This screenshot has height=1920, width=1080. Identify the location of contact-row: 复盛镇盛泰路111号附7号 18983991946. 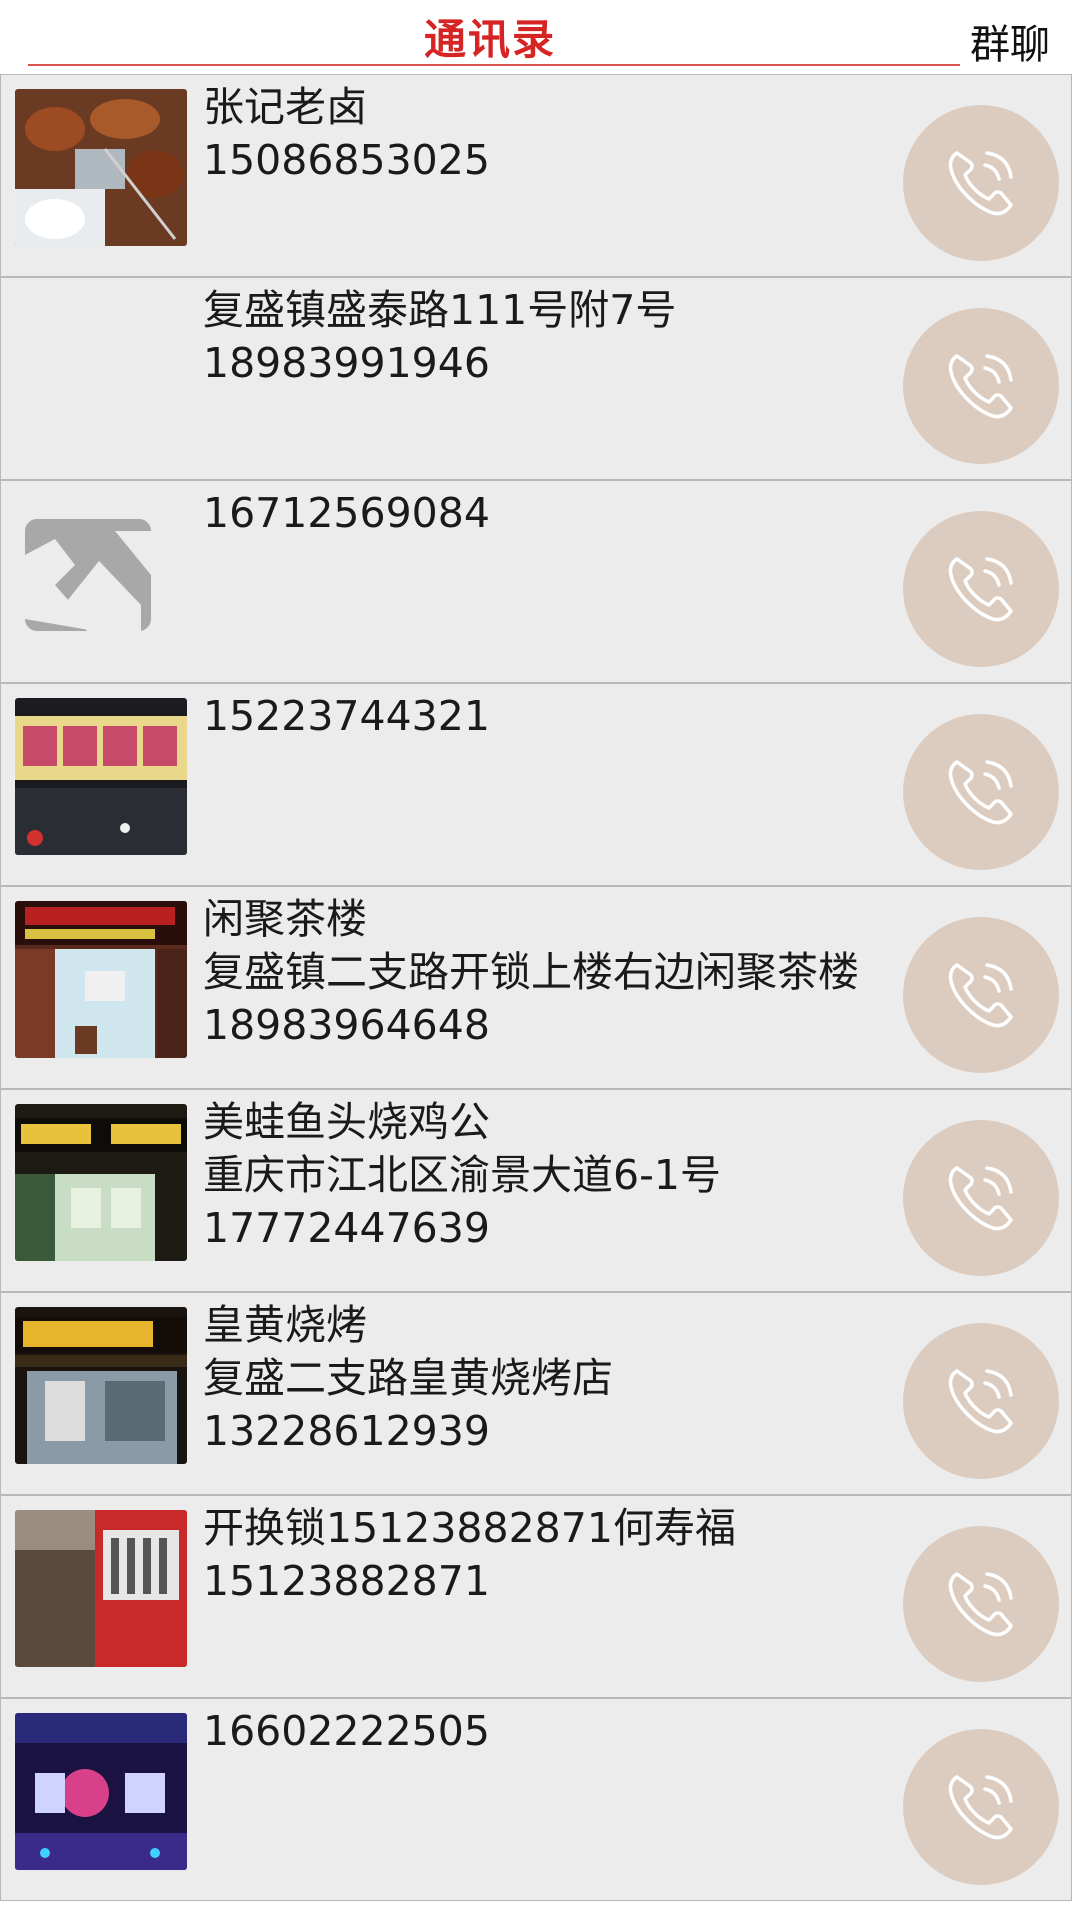
(536, 378).